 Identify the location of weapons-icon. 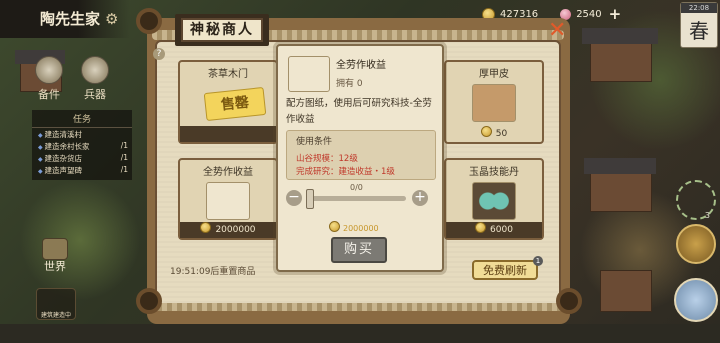
(95, 70).